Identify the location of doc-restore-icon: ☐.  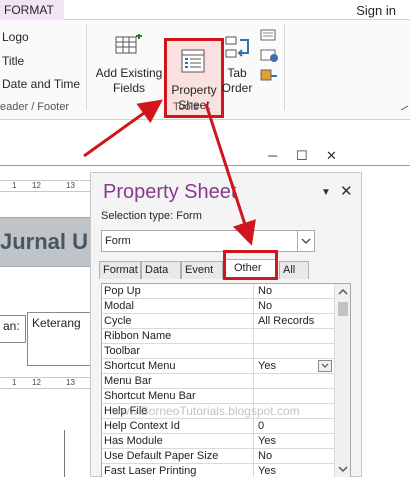
(302, 156).